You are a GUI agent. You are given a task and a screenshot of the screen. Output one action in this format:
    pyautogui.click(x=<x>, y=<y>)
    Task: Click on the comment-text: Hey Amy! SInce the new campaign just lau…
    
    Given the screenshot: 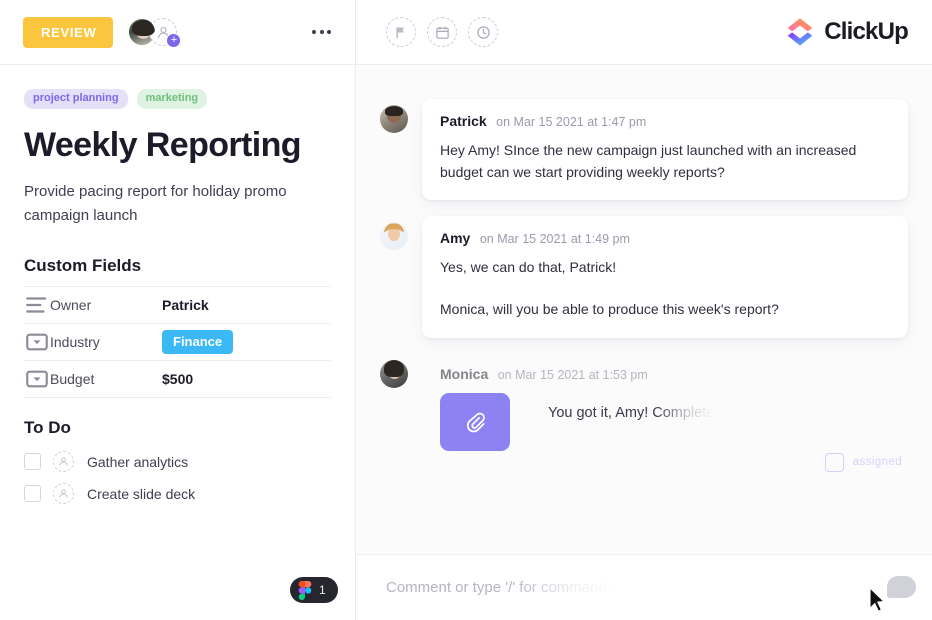 What is the action you would take?
    pyautogui.click(x=648, y=161)
    